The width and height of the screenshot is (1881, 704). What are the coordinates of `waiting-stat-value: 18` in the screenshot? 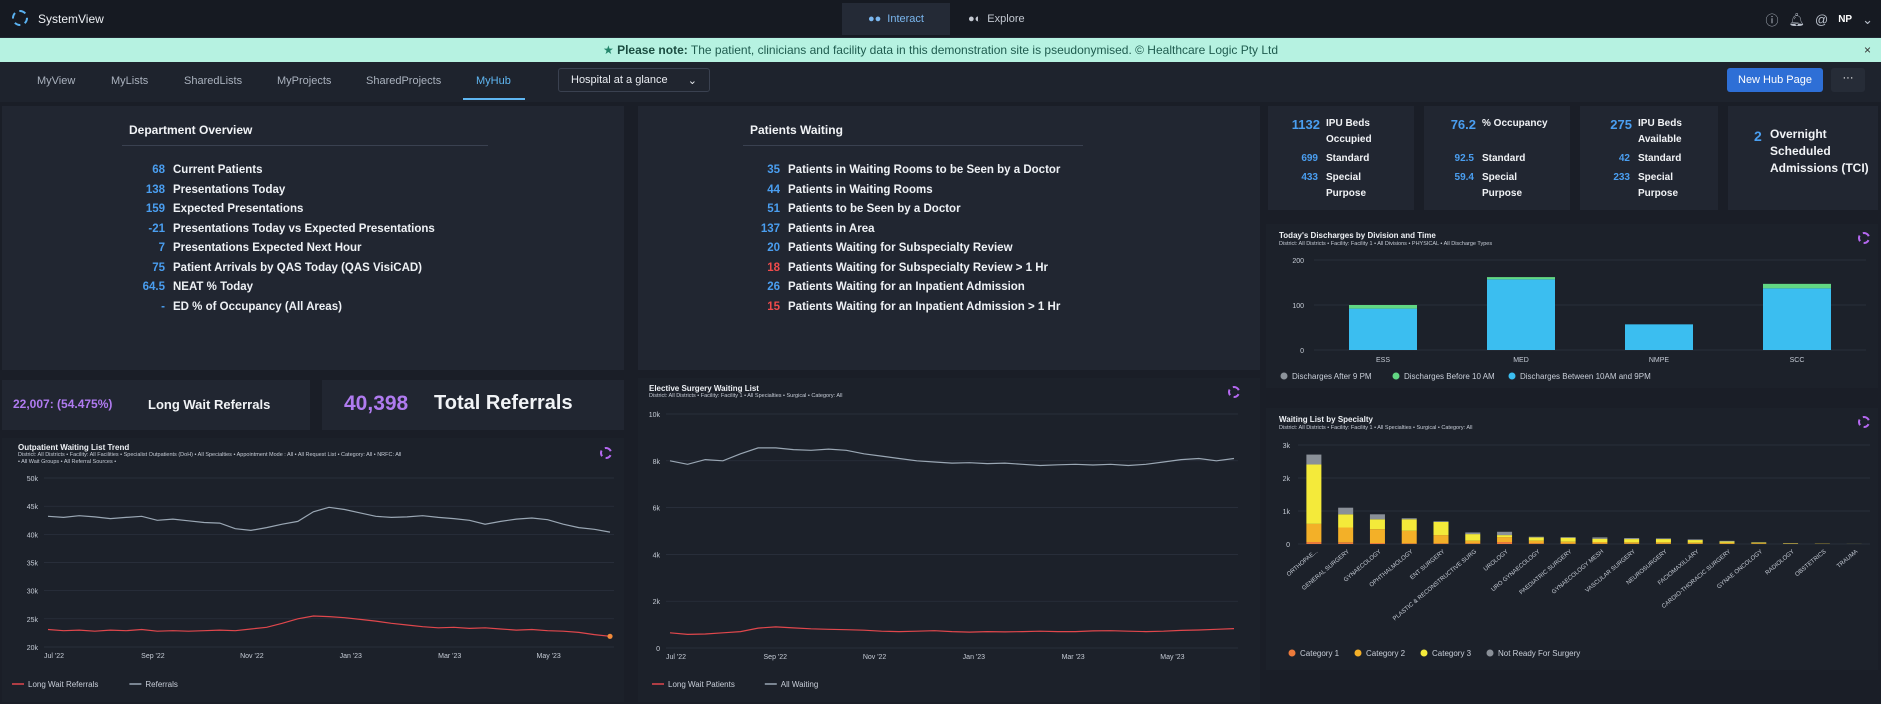 It's located at (773, 267).